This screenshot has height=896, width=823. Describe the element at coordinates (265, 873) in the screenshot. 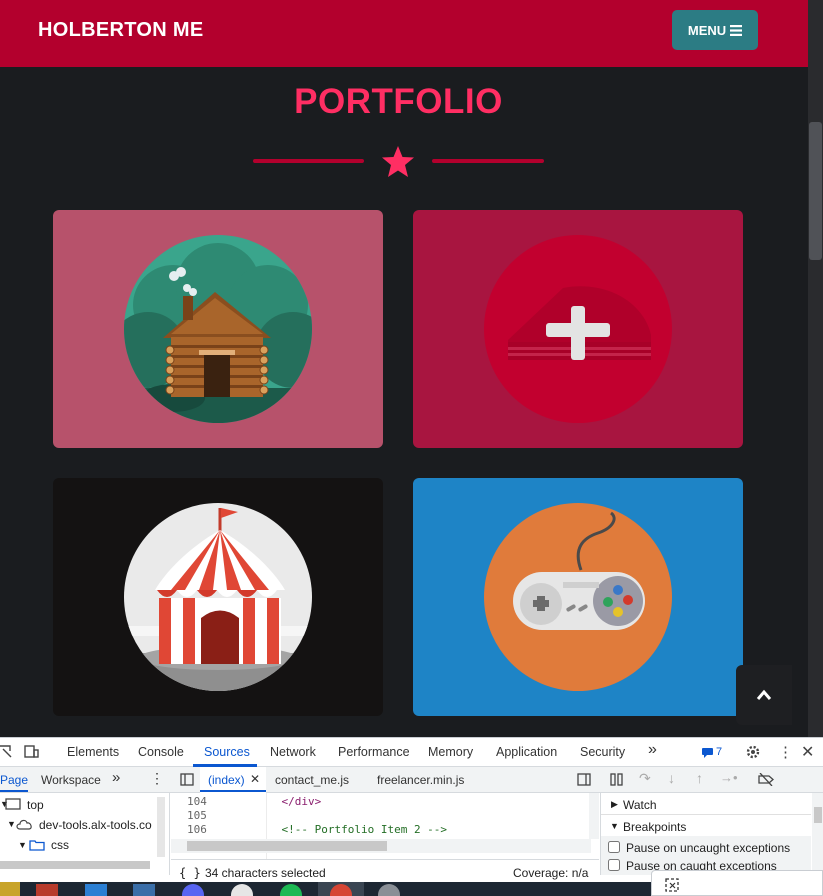

I see `selection-status: 34 characters selected` at that location.